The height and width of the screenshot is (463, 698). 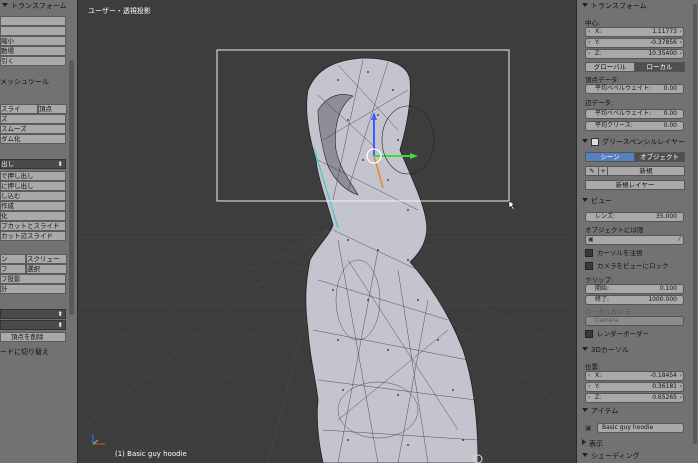 What do you see at coordinates (33, 41) in the screenshot?
I see `scale-button: 縮小` at bounding box center [33, 41].